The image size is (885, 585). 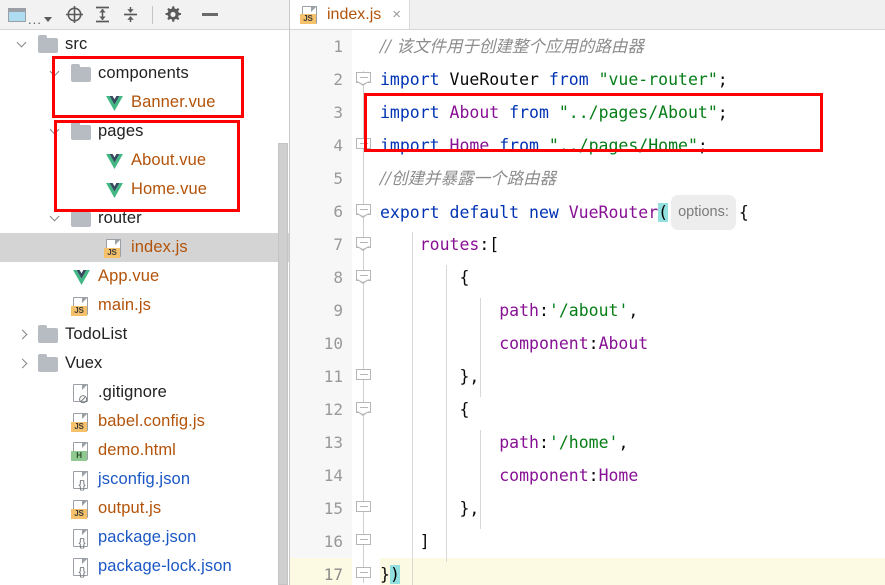 I want to click on code-token: ;, so click(x=702, y=145).